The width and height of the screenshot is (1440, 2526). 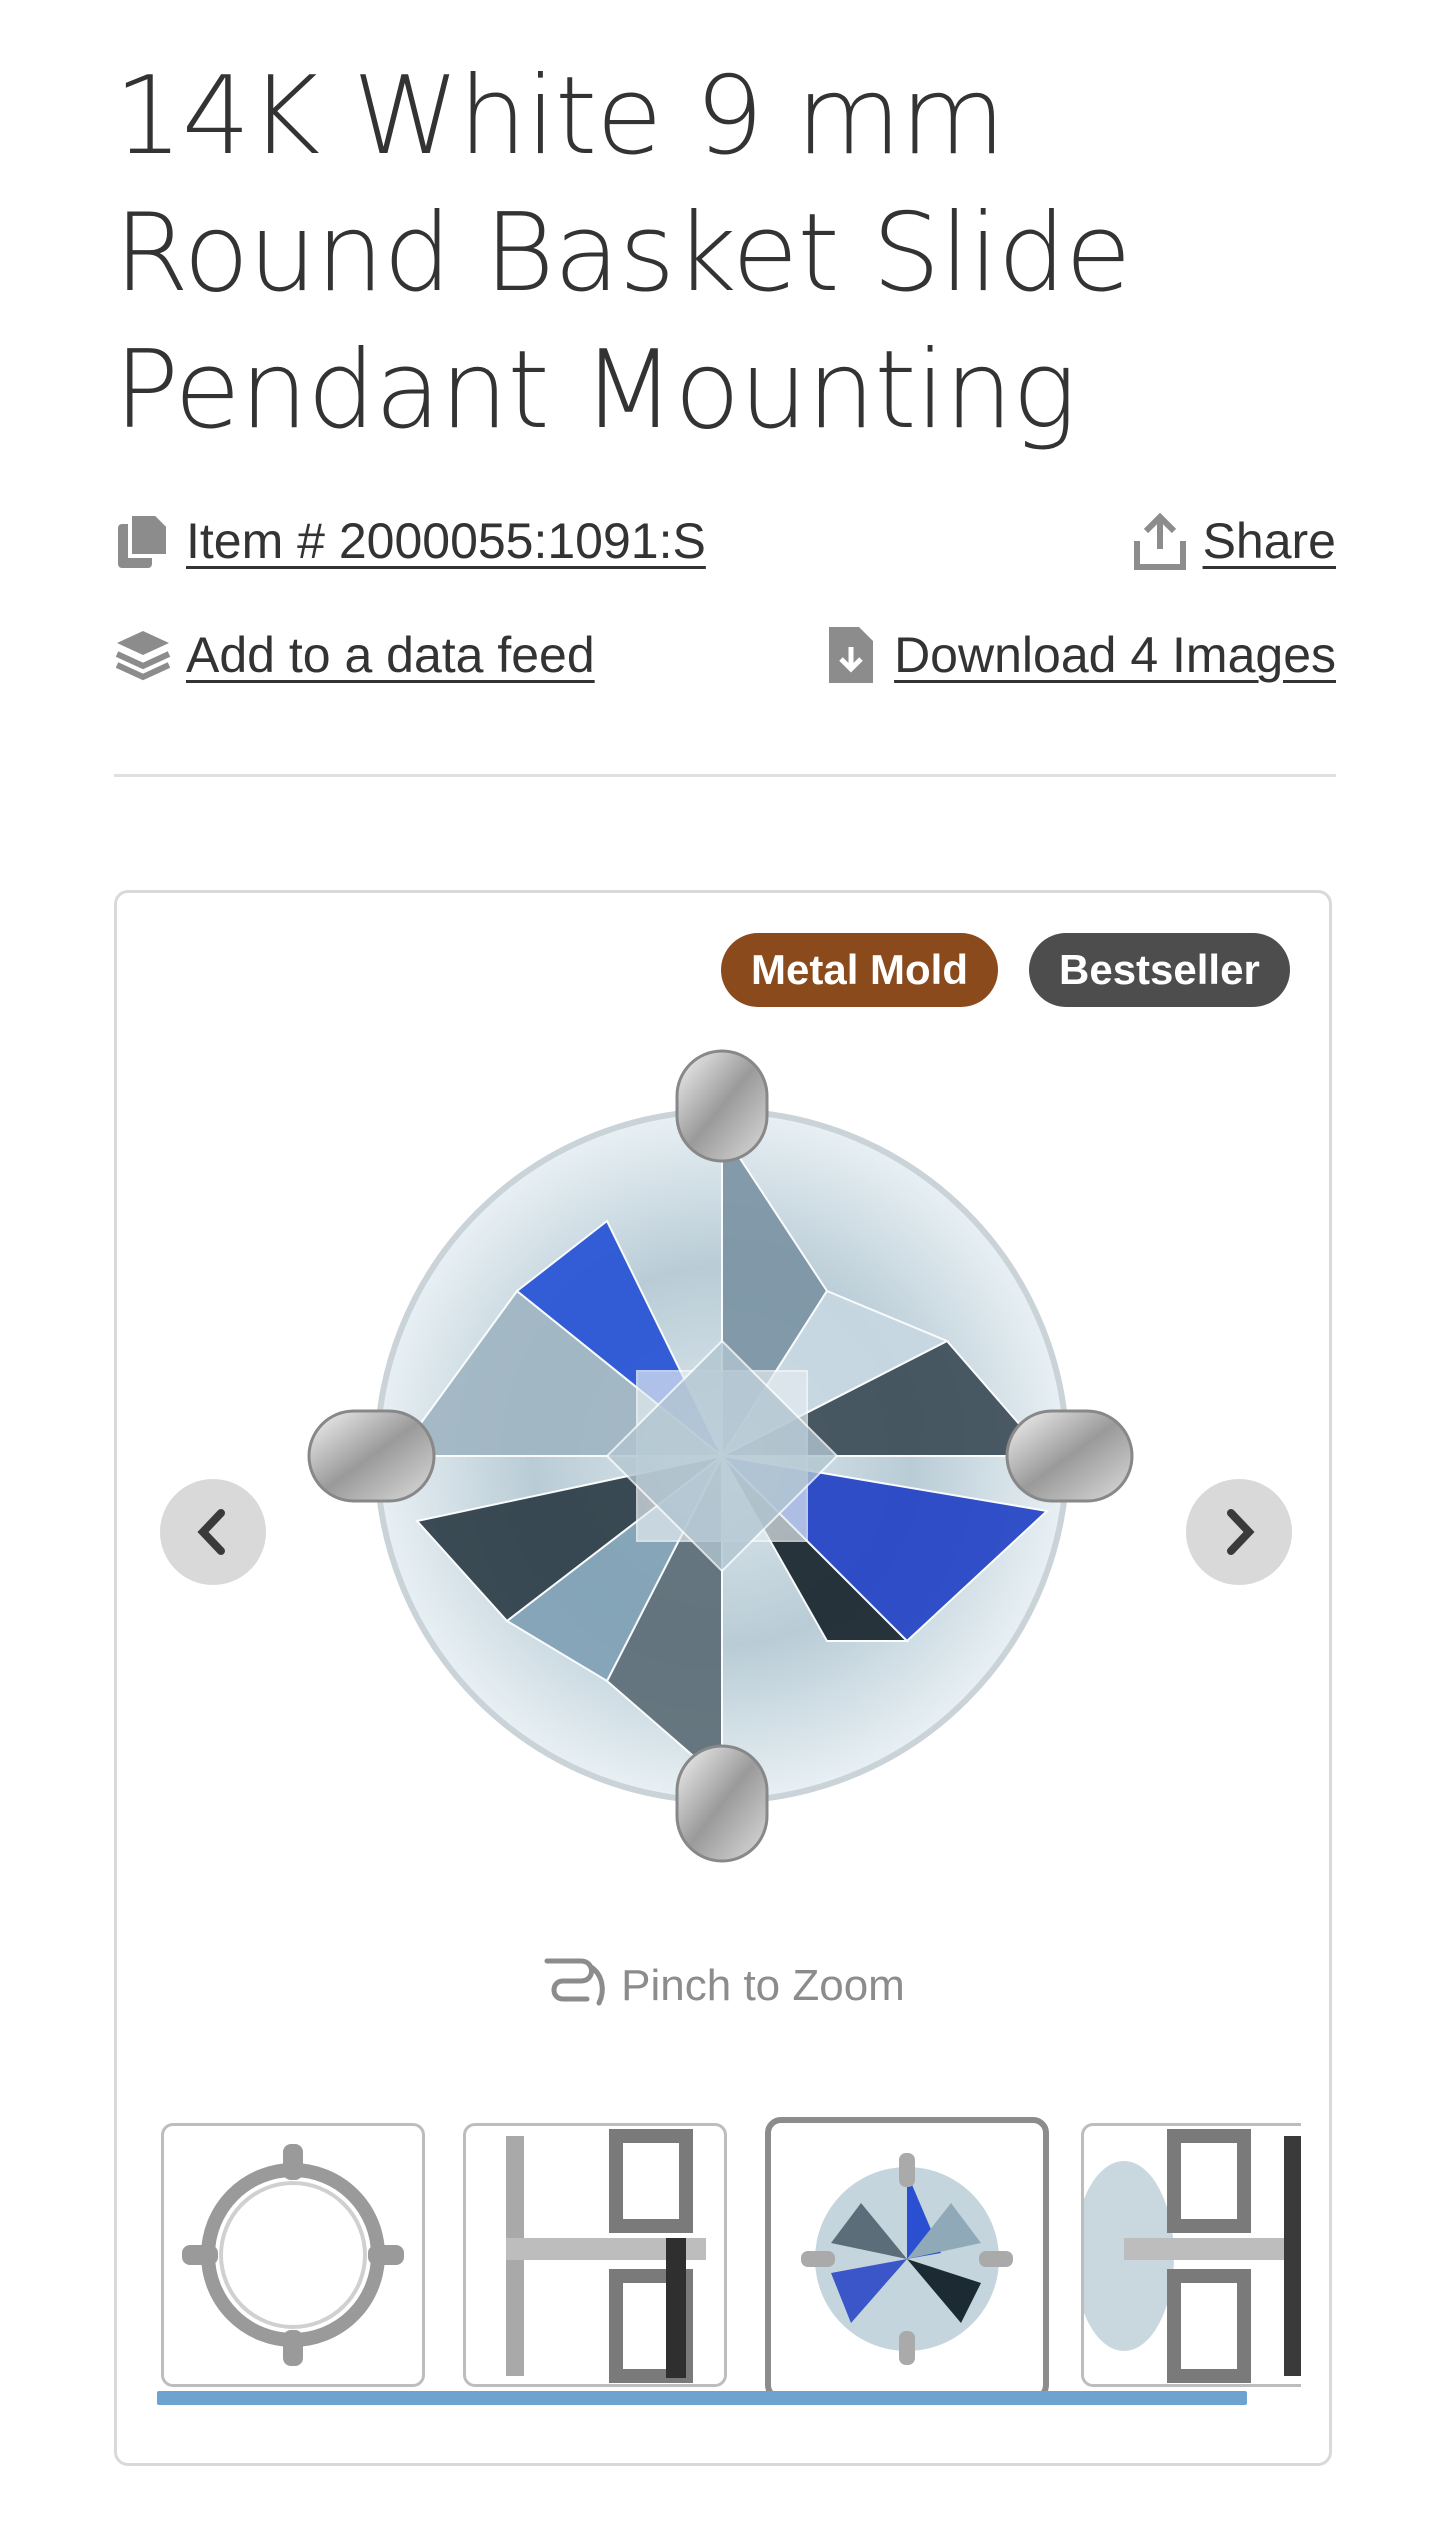 I want to click on data-feed-link: Add to a data feed, so click(x=354, y=655).